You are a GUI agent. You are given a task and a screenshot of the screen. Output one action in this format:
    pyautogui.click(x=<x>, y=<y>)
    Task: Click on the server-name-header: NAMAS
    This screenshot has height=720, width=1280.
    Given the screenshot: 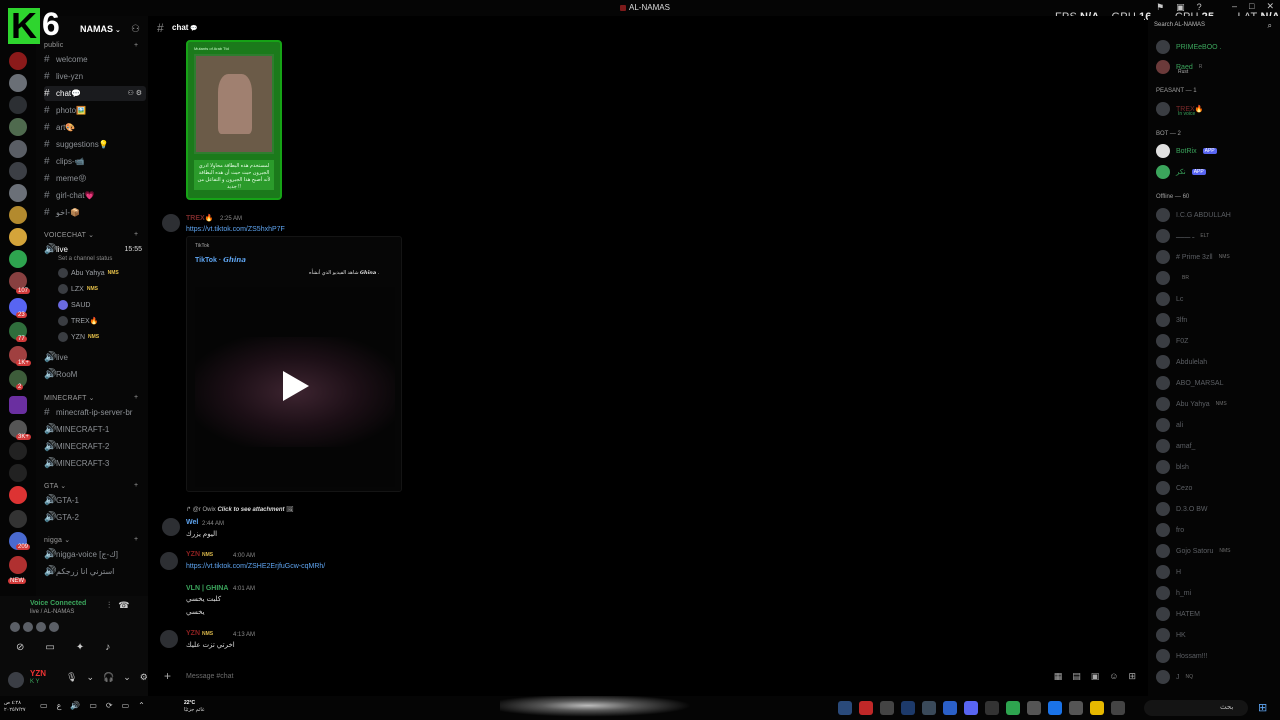 What is the action you would take?
    pyautogui.click(x=100, y=29)
    